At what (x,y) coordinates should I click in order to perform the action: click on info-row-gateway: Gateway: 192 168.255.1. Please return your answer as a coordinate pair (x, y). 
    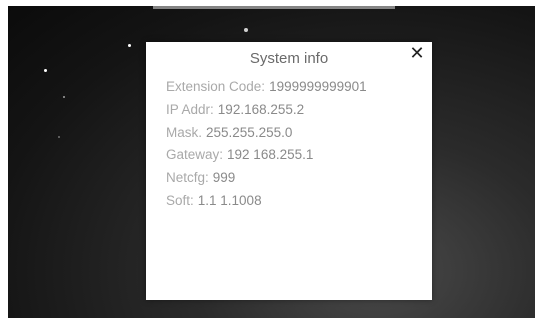
    Looking at the image, I should click on (266, 158).